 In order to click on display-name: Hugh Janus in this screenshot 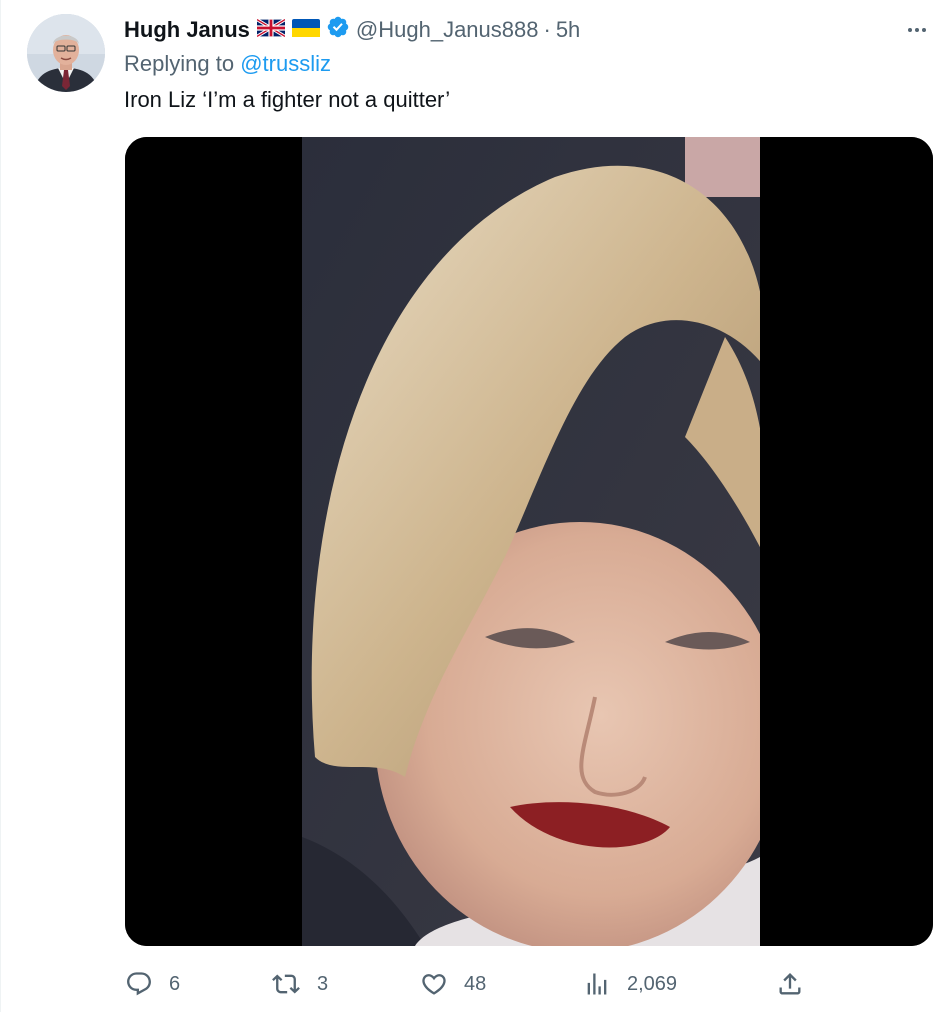, I will do `click(187, 30)`.